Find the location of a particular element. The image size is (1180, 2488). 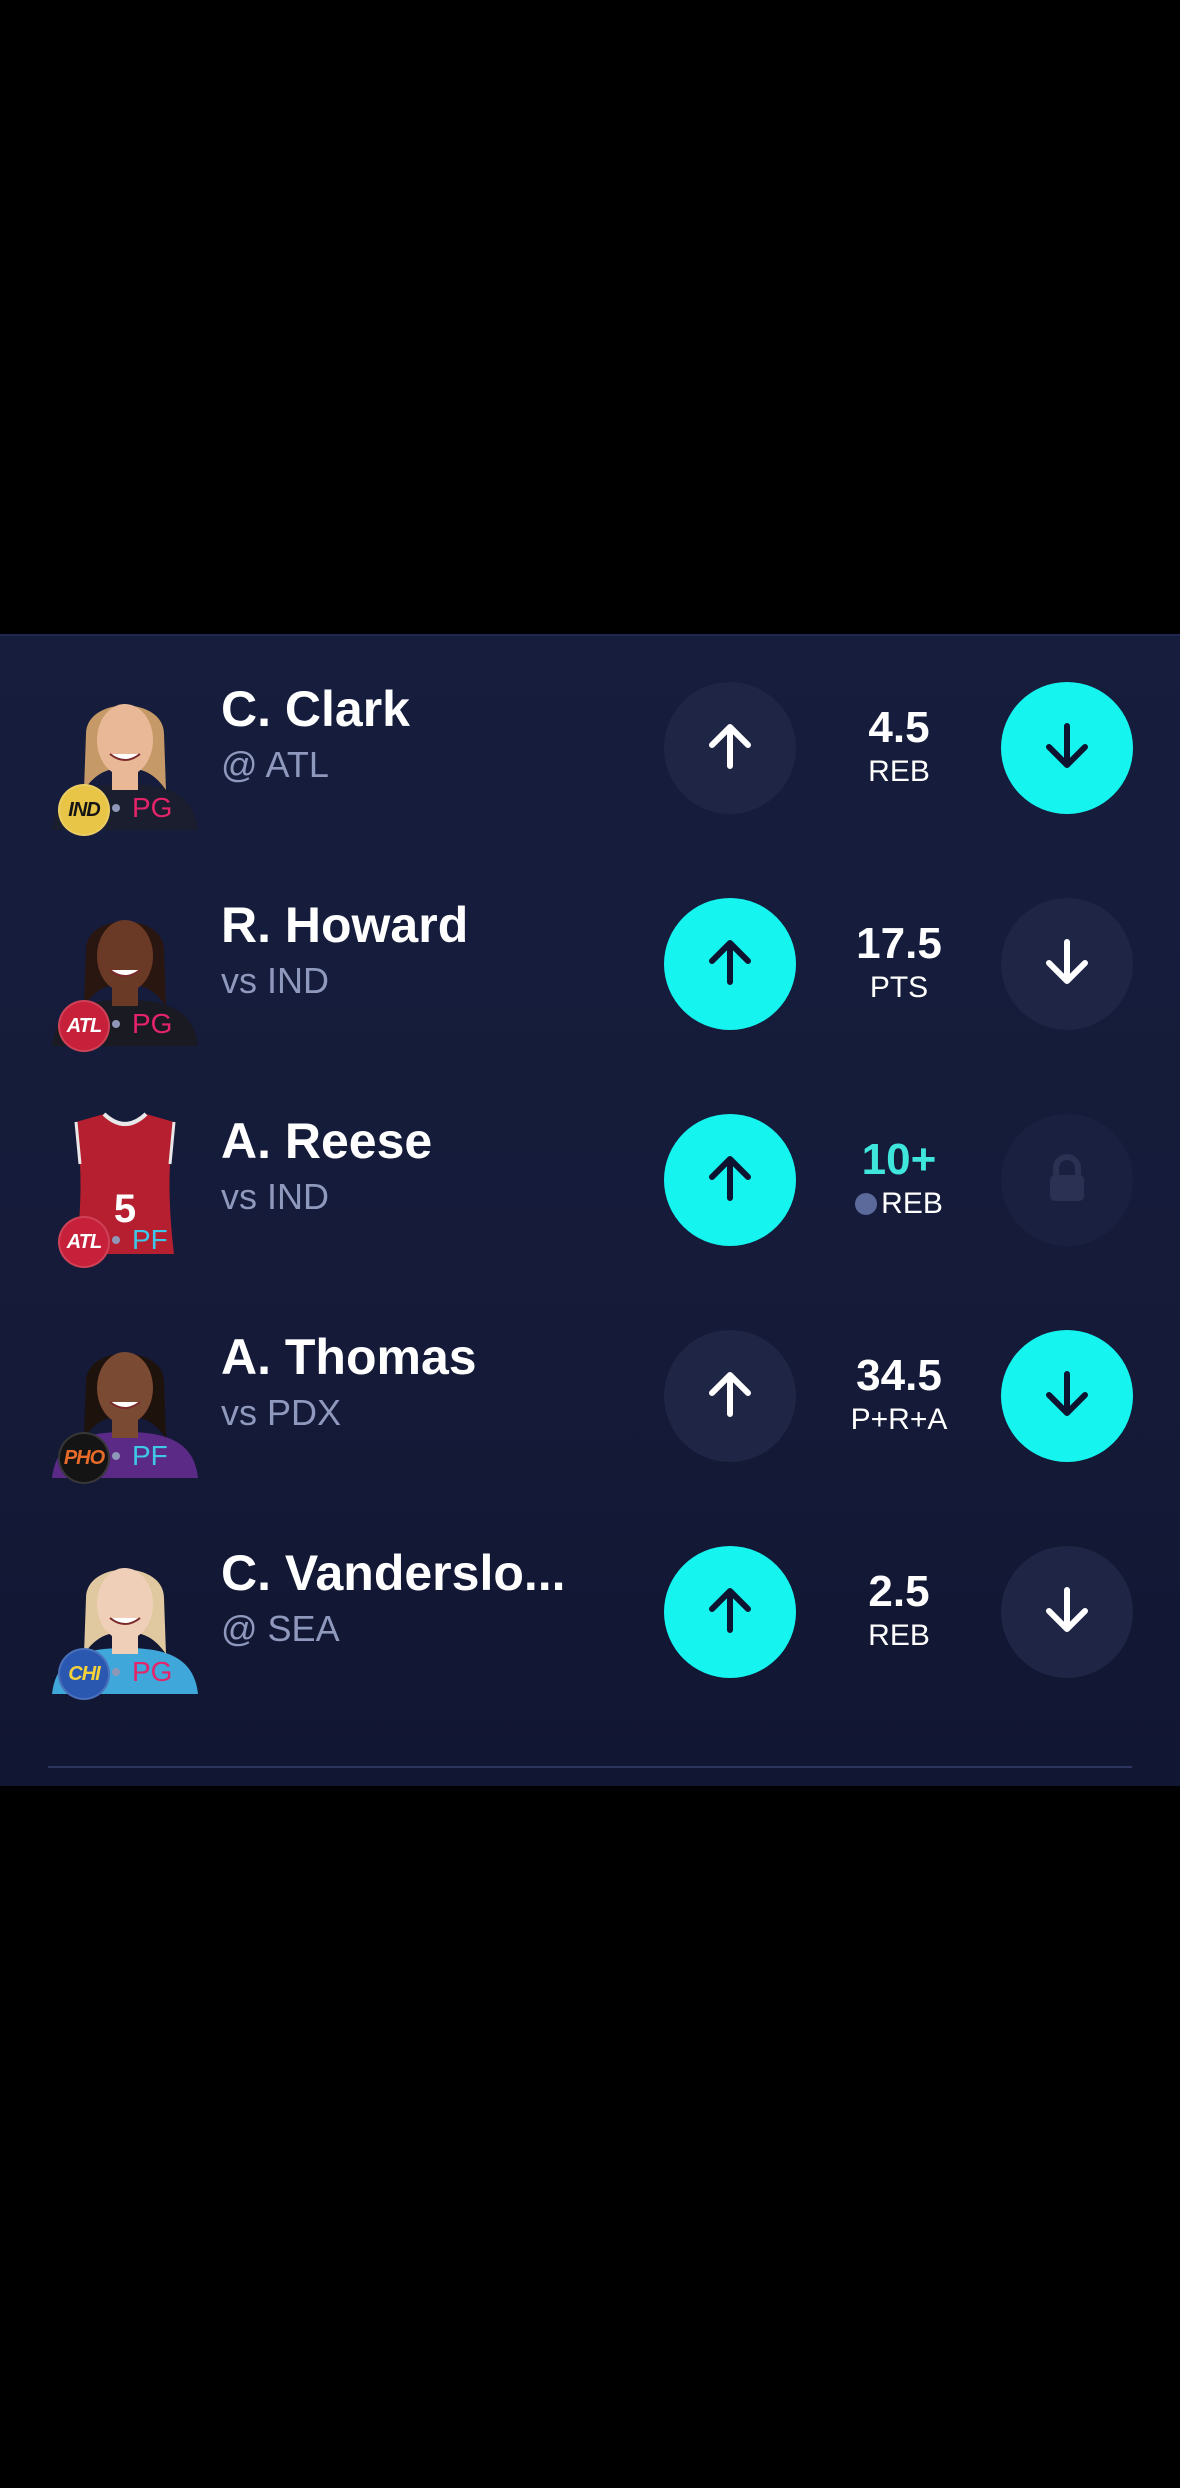

stat-line: 34.5 P+R+A is located at coordinates (899, 1394).